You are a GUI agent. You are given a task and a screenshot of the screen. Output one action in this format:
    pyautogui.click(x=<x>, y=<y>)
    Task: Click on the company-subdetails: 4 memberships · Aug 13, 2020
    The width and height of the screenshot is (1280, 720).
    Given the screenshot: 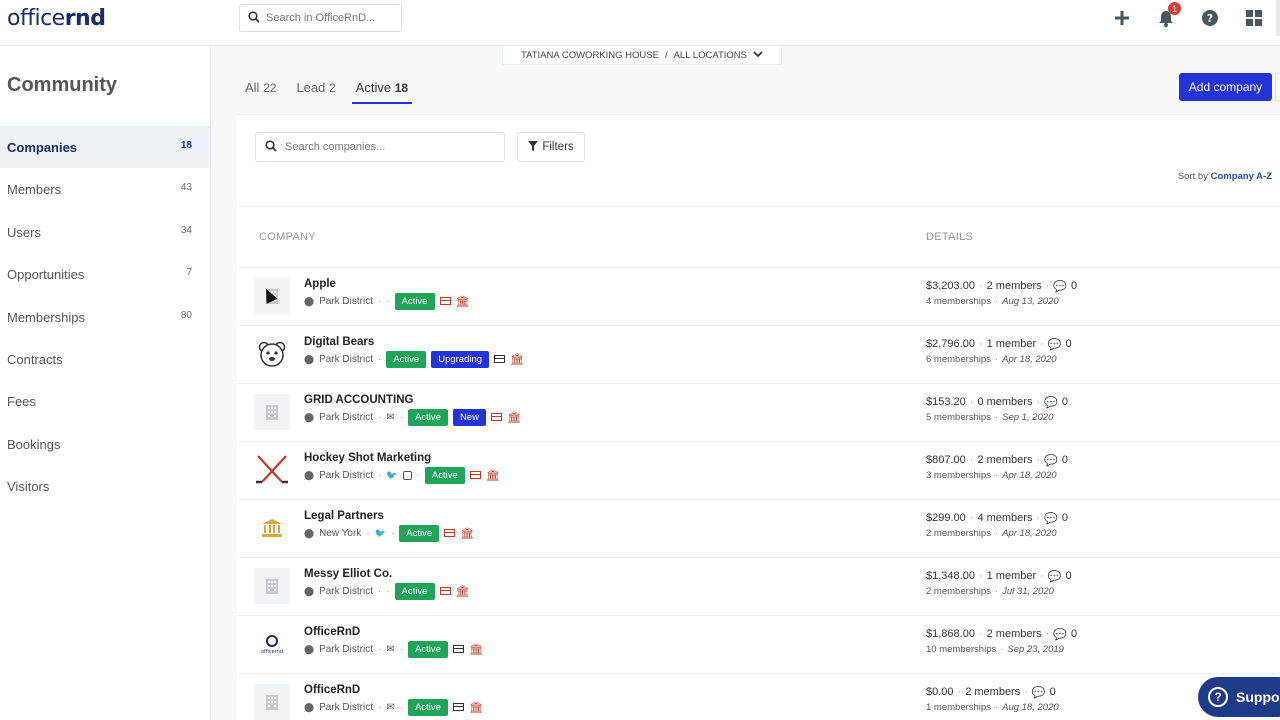 What is the action you would take?
    pyautogui.click(x=992, y=301)
    